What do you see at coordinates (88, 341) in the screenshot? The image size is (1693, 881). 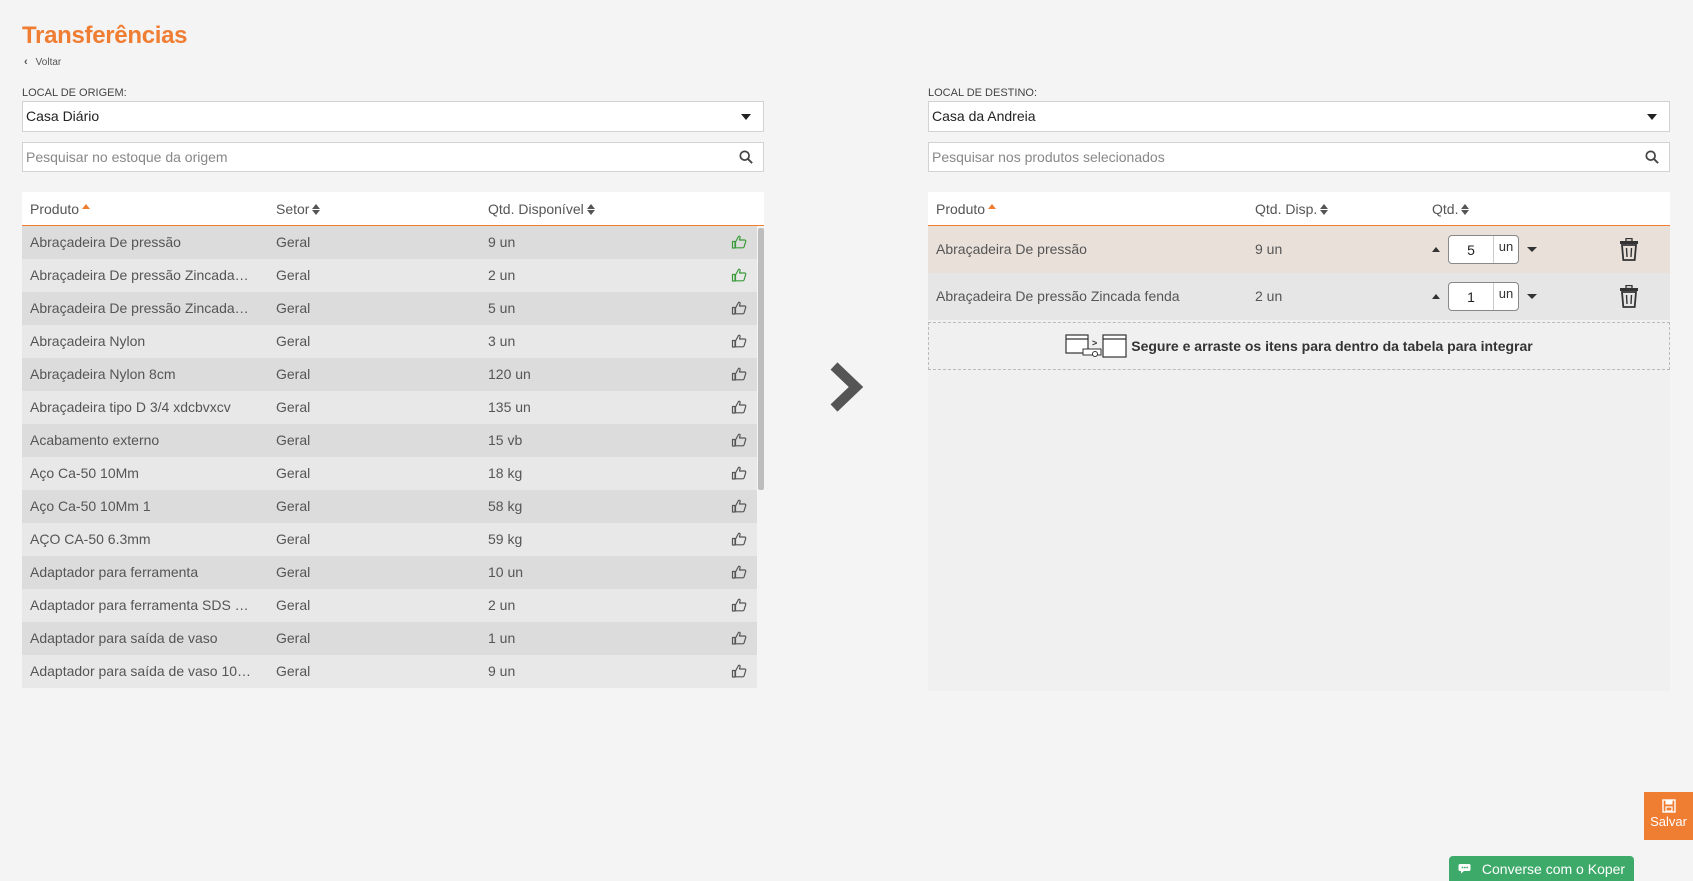 I see `product-name: Abraçadeira Nylon` at bounding box center [88, 341].